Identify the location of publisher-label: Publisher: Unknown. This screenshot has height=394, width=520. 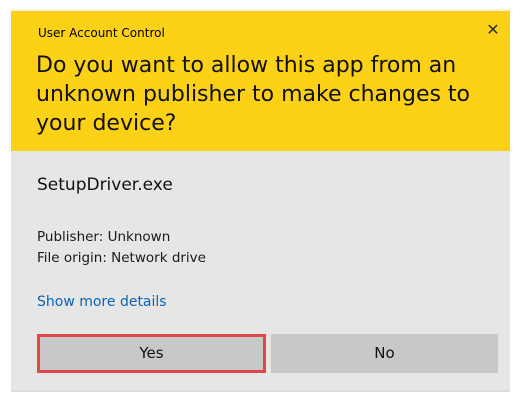
(104, 237).